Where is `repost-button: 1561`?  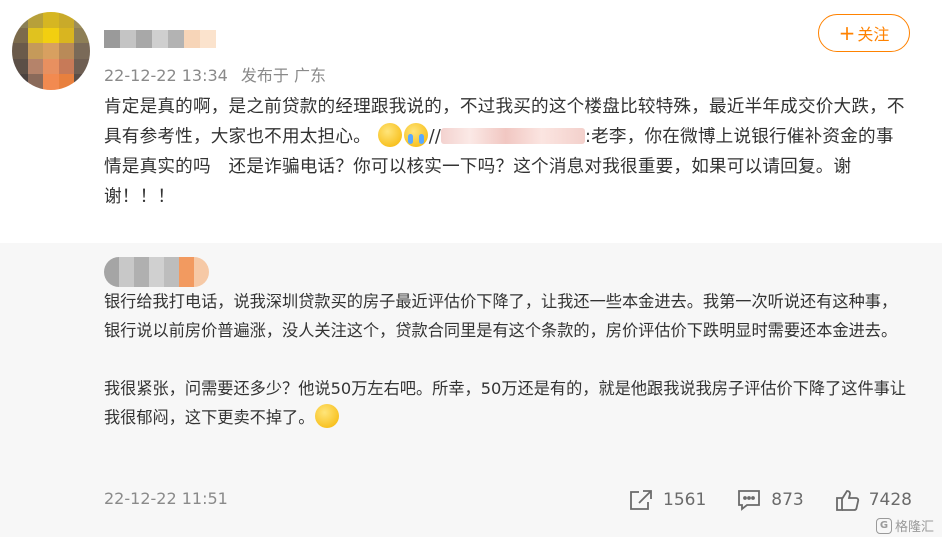
repost-button: 1561 is located at coordinates (667, 500).